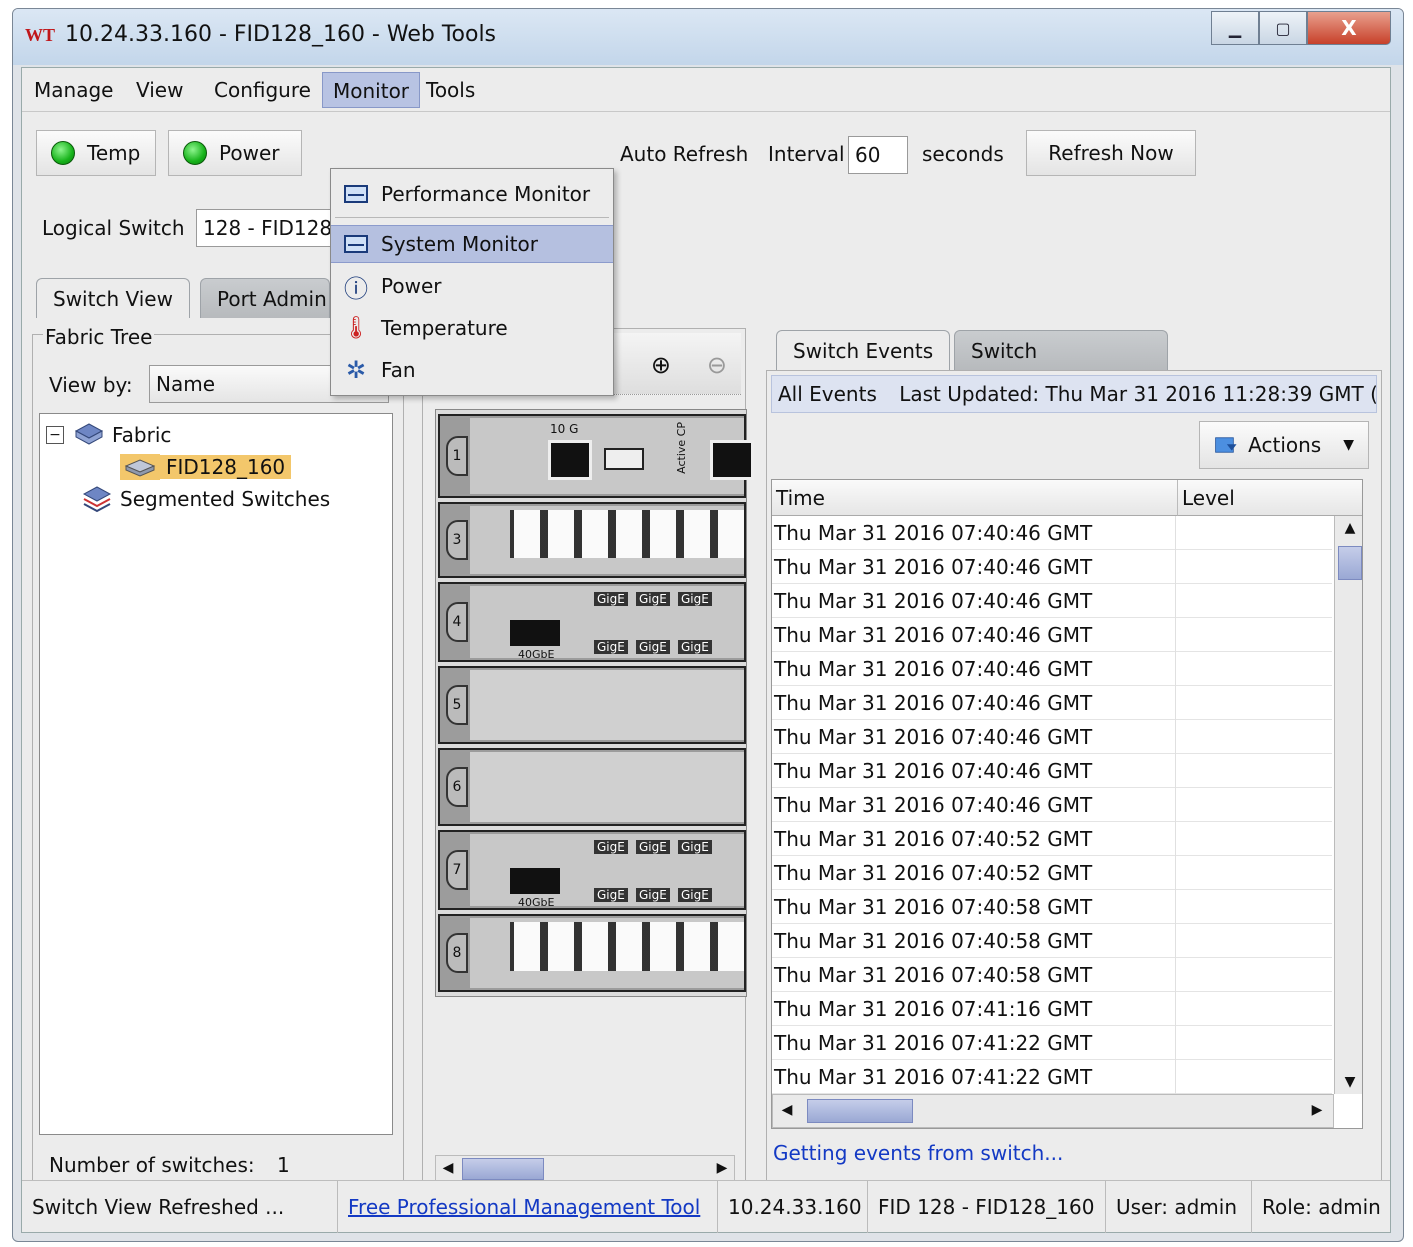 Image resolution: width=1413 pixels, height=1247 pixels. I want to click on slot-8: 8, so click(592, 953).